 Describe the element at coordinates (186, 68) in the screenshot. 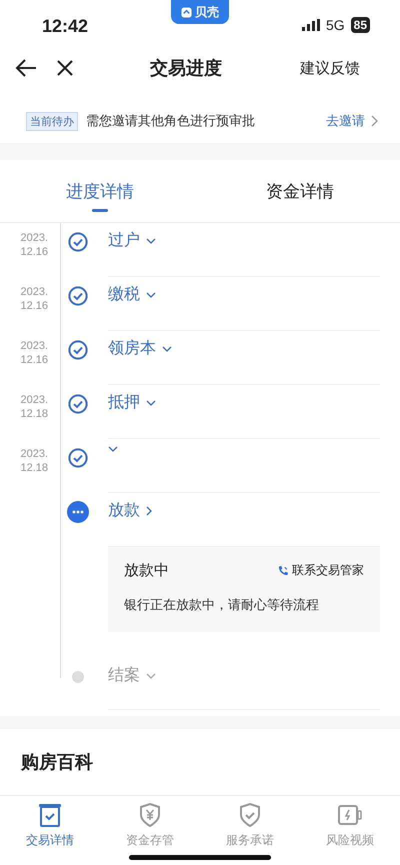

I see `page-title: 交易进度` at that location.